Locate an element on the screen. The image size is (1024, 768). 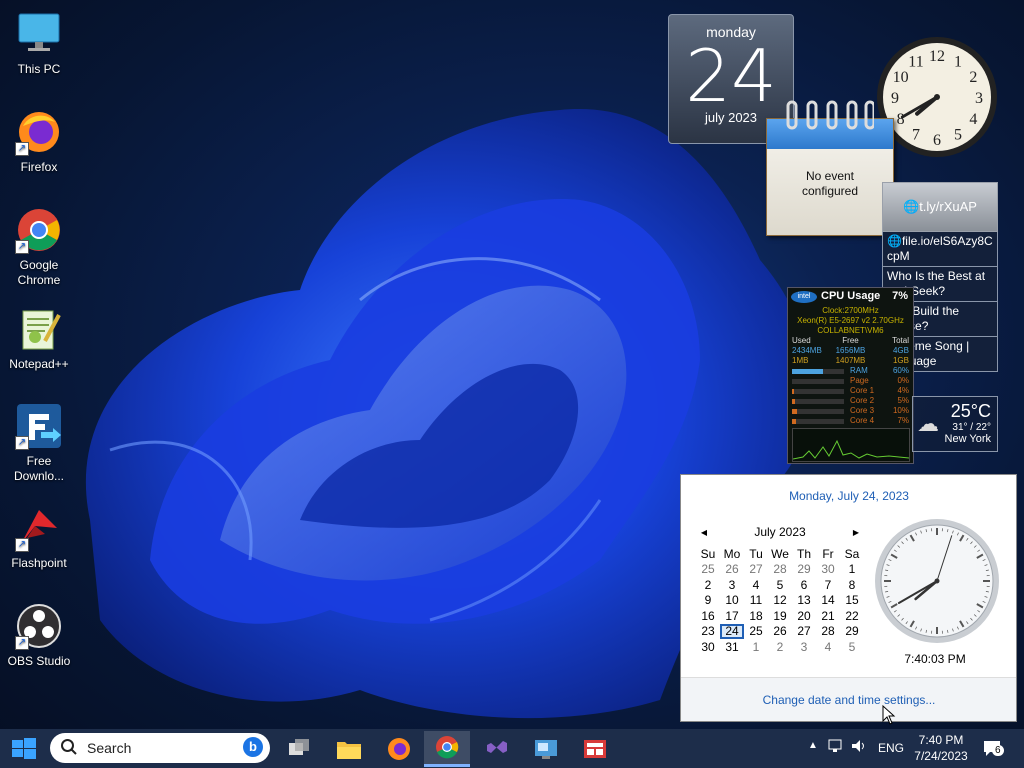
taskbar-app-news-app is located at coordinates (595, 748).